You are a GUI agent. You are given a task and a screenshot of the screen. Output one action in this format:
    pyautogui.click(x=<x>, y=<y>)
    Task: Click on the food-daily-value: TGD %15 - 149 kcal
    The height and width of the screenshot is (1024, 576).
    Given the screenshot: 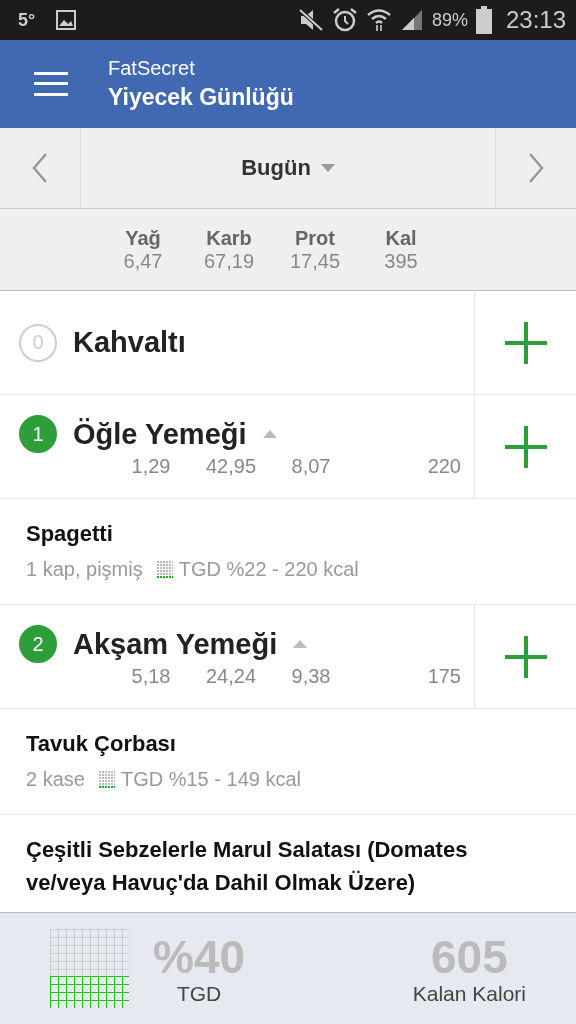 What is the action you would take?
    pyautogui.click(x=210, y=779)
    